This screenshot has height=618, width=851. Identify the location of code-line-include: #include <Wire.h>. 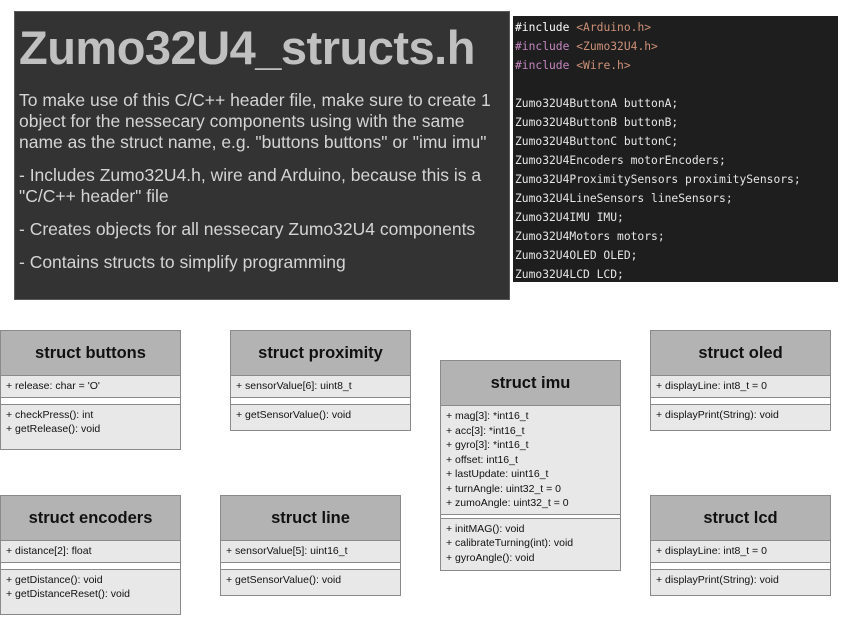
(675, 65).